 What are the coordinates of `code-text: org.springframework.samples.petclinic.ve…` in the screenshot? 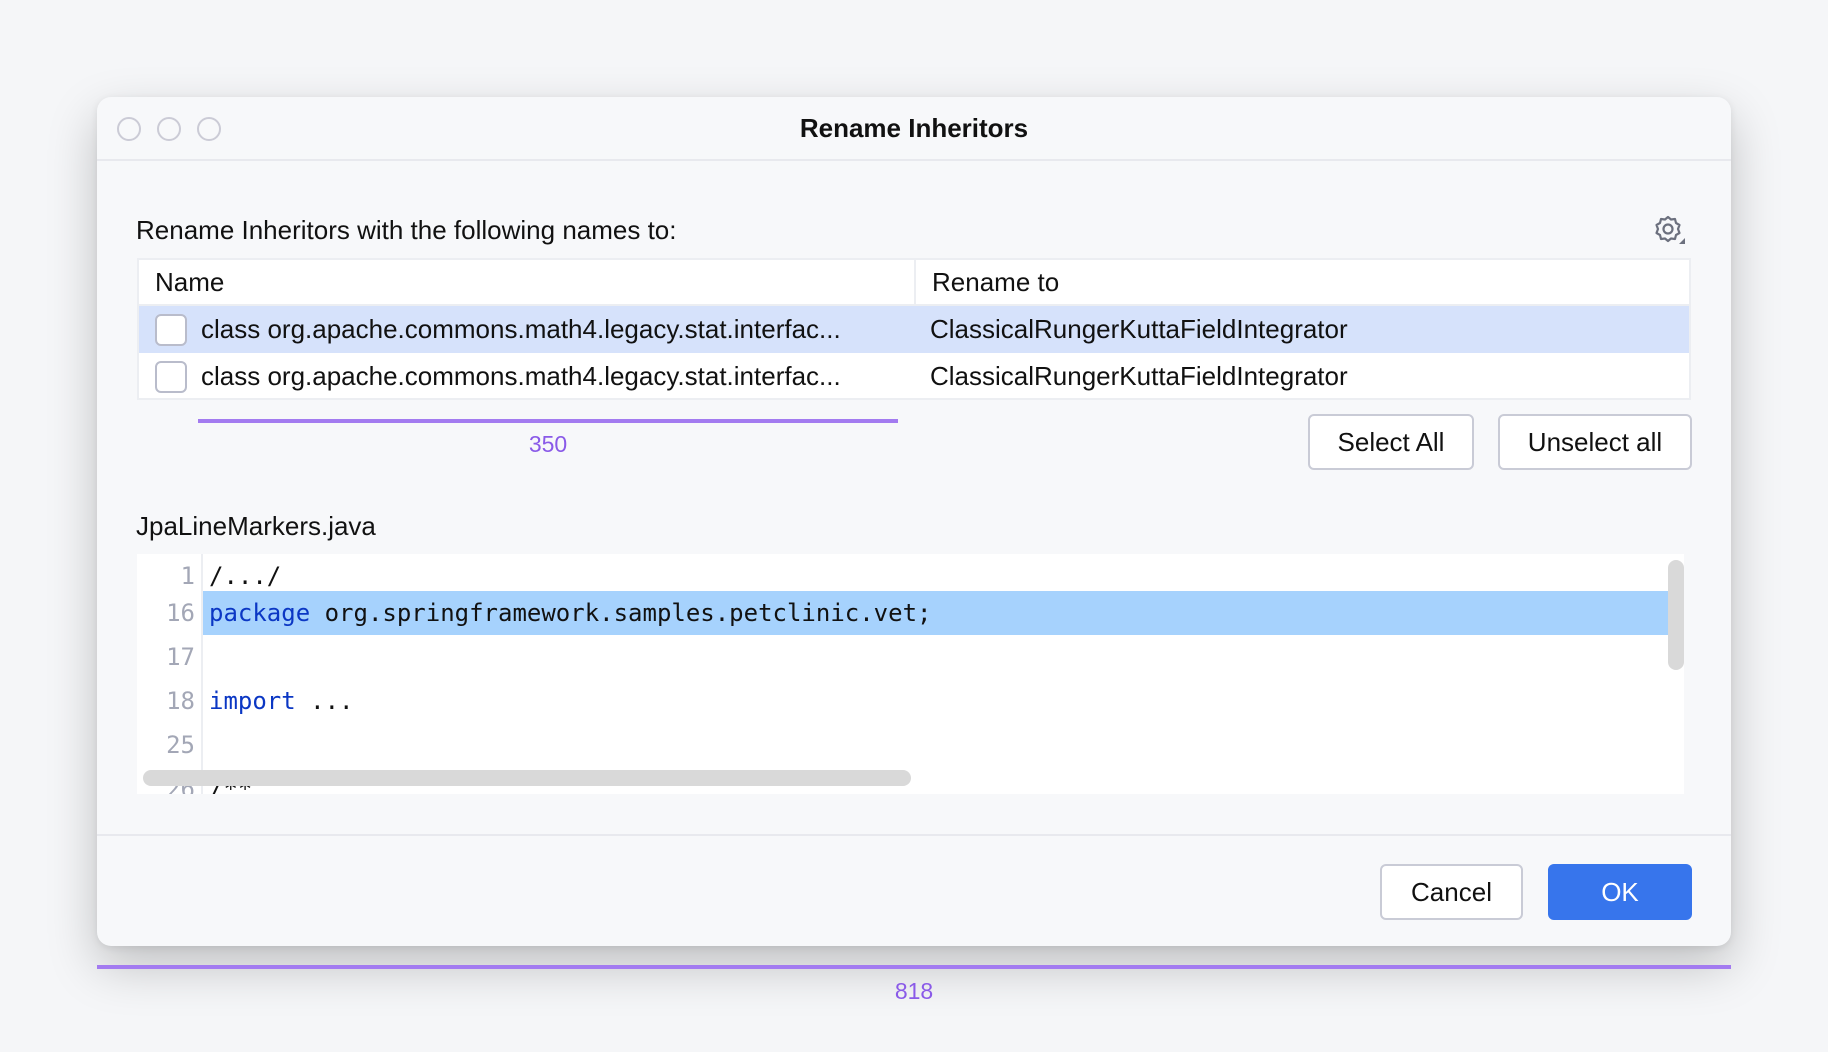 It's located at (621, 613).